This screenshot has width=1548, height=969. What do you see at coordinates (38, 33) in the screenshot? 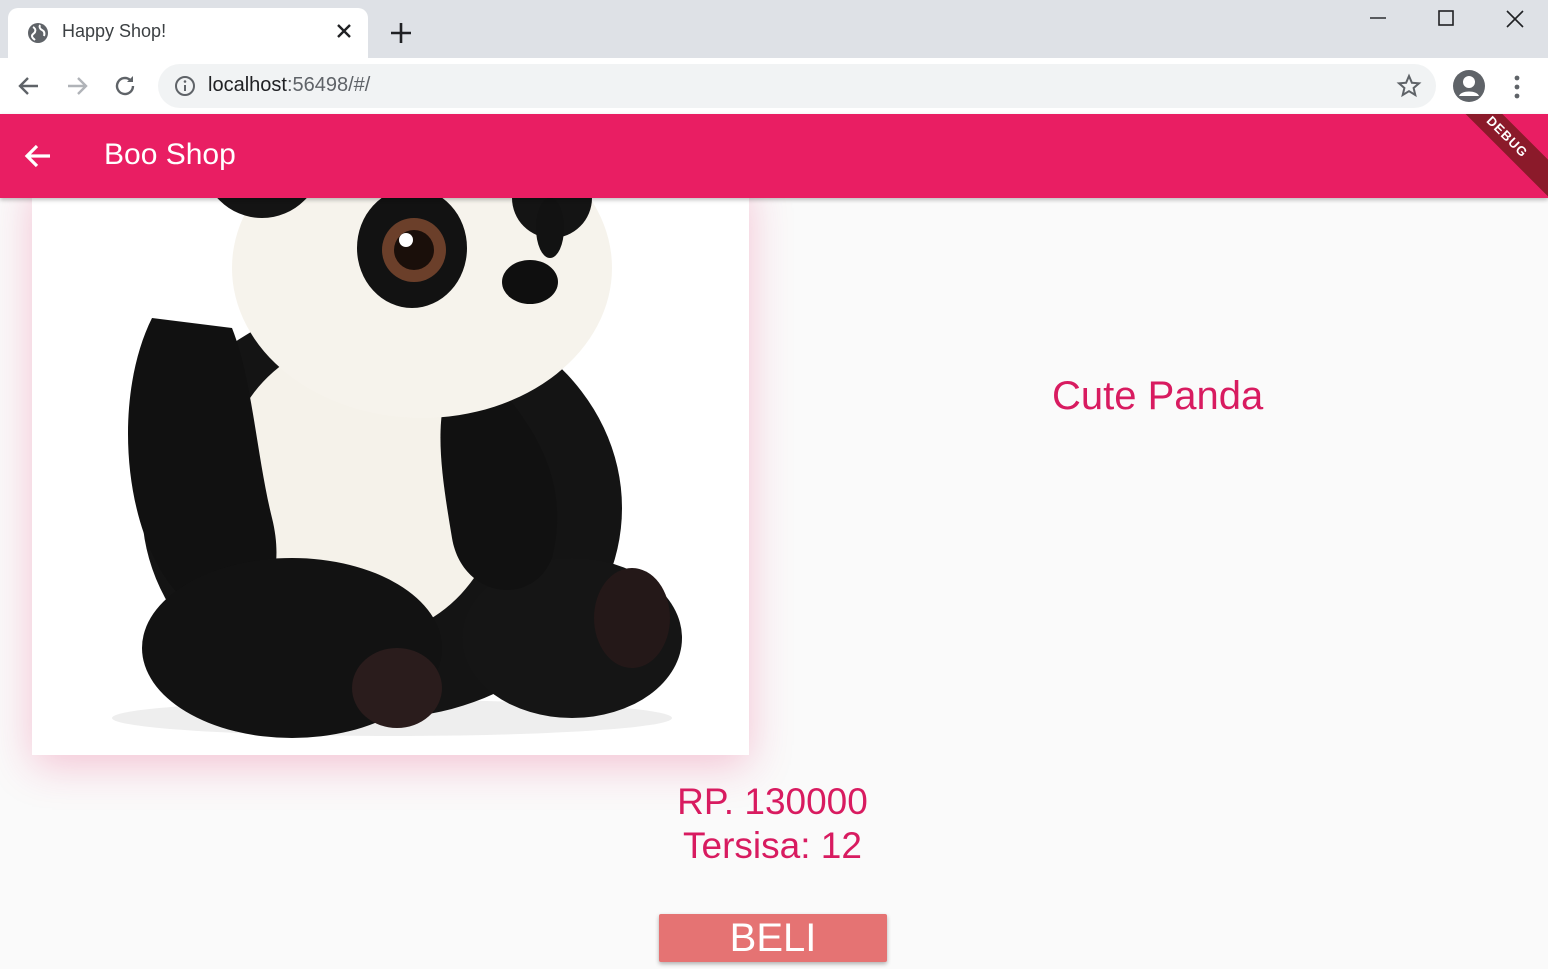
I see `globe-icon` at bounding box center [38, 33].